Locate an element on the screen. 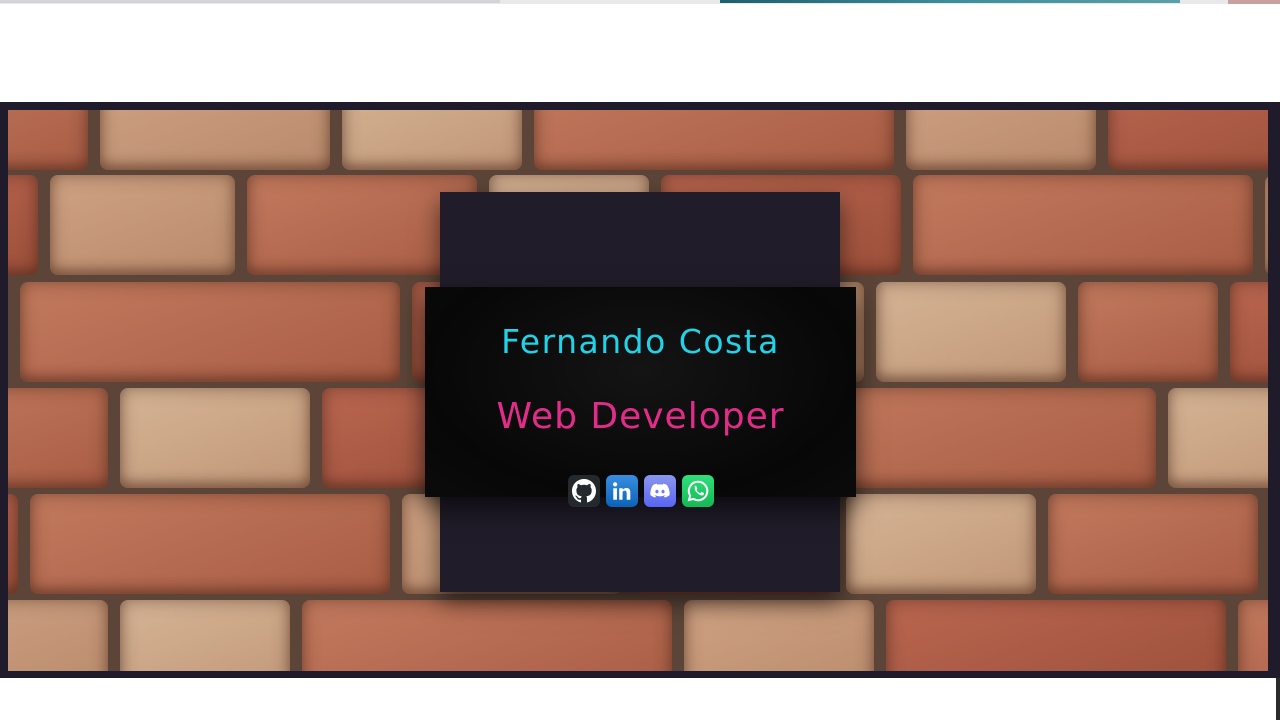 The width and height of the screenshot is (1280, 720). profile-role: Web Developer is located at coordinates (640, 416).